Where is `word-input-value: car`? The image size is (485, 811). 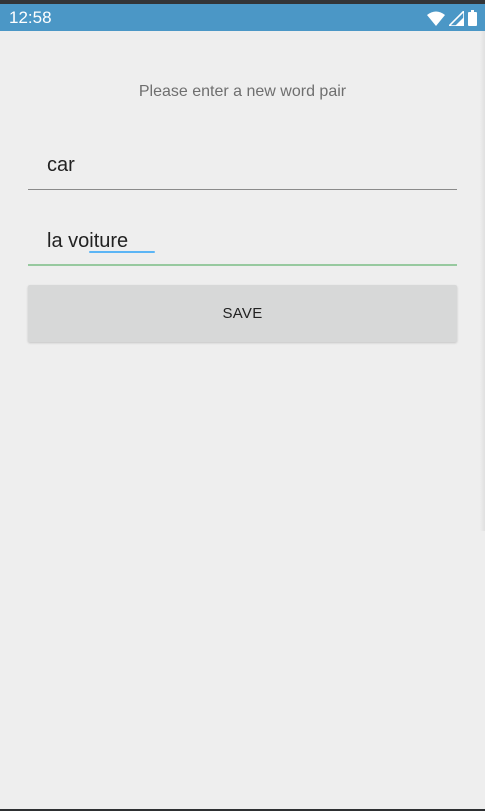
word-input-value: car is located at coordinates (61, 165).